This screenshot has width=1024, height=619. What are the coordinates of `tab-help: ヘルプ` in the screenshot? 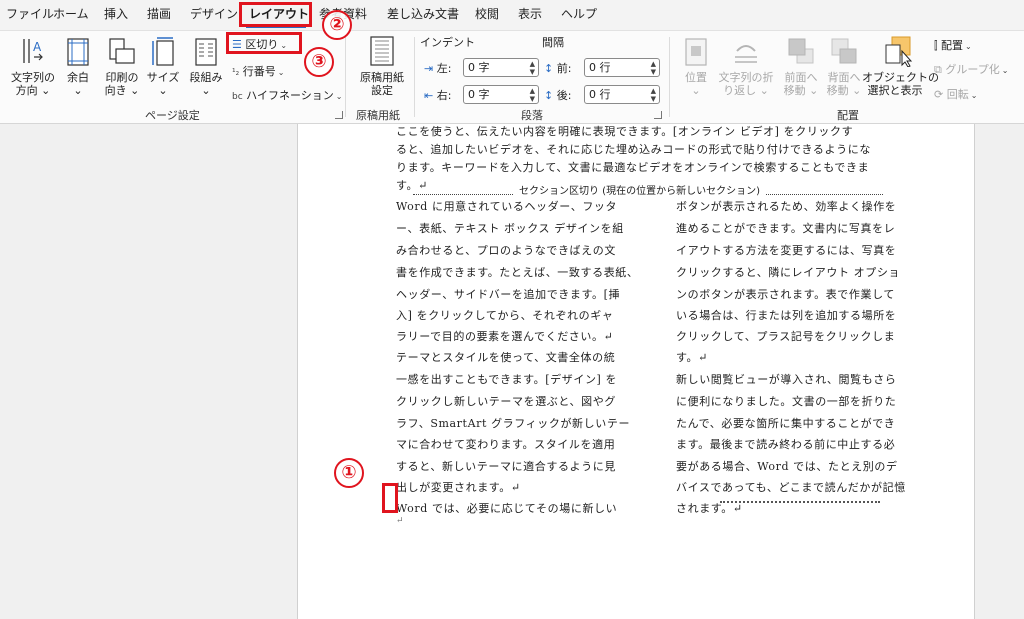 It's located at (579, 13).